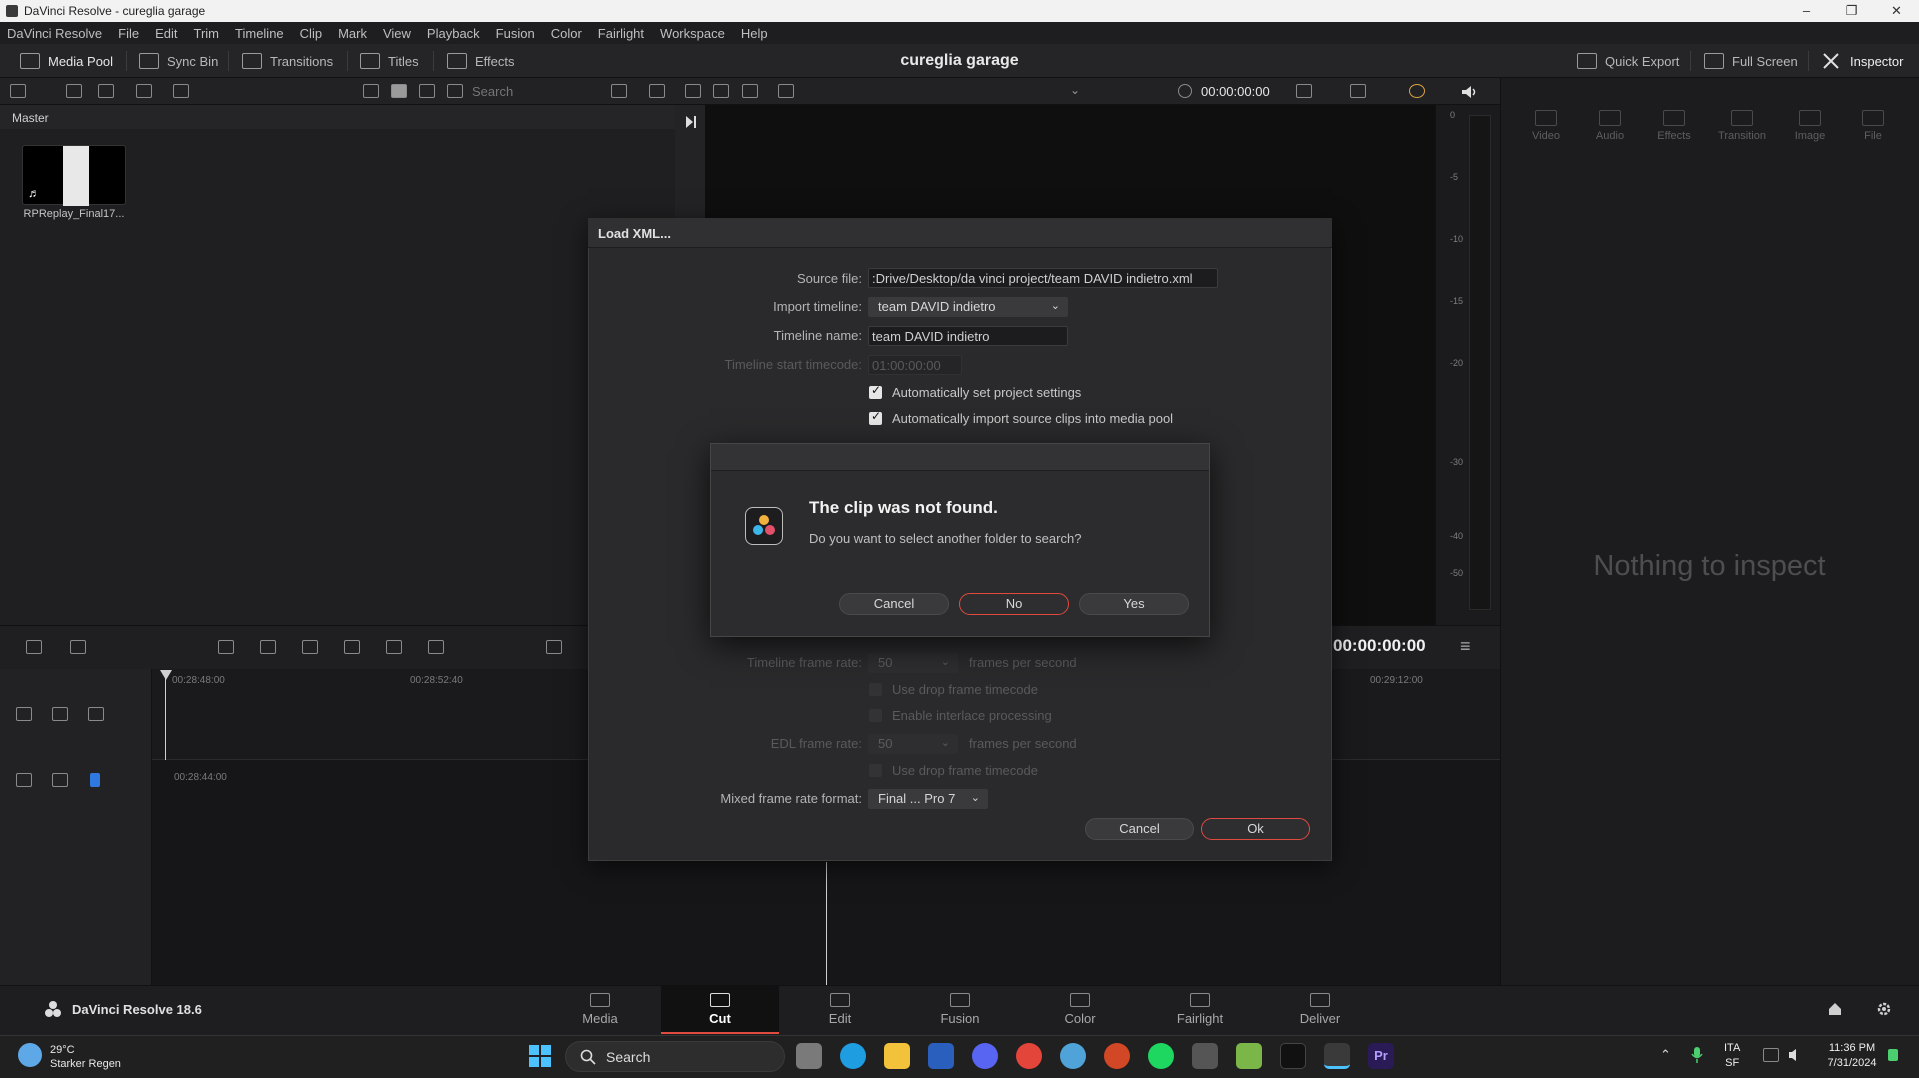  What do you see at coordinates (1337, 1056) in the screenshot?
I see `davinci-taskbar-icon` at bounding box center [1337, 1056].